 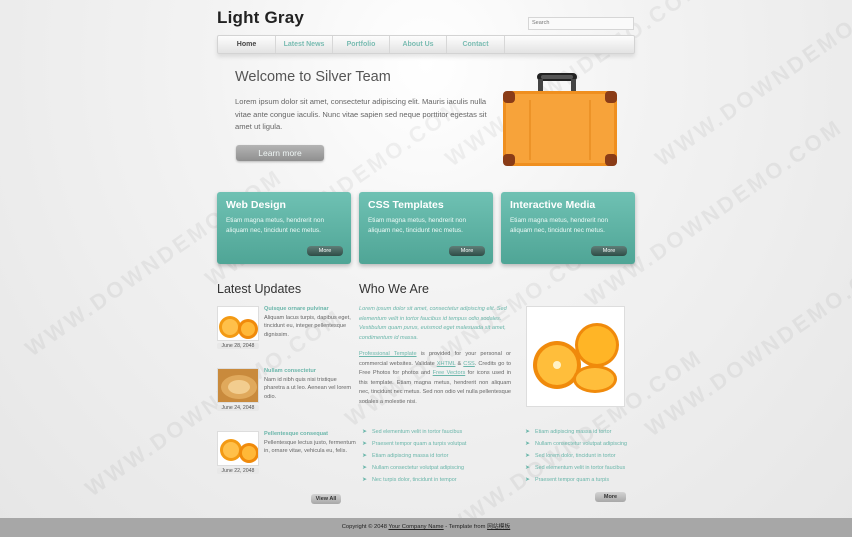 What do you see at coordinates (280, 153) in the screenshot?
I see `learn-more-button: Learn more` at bounding box center [280, 153].